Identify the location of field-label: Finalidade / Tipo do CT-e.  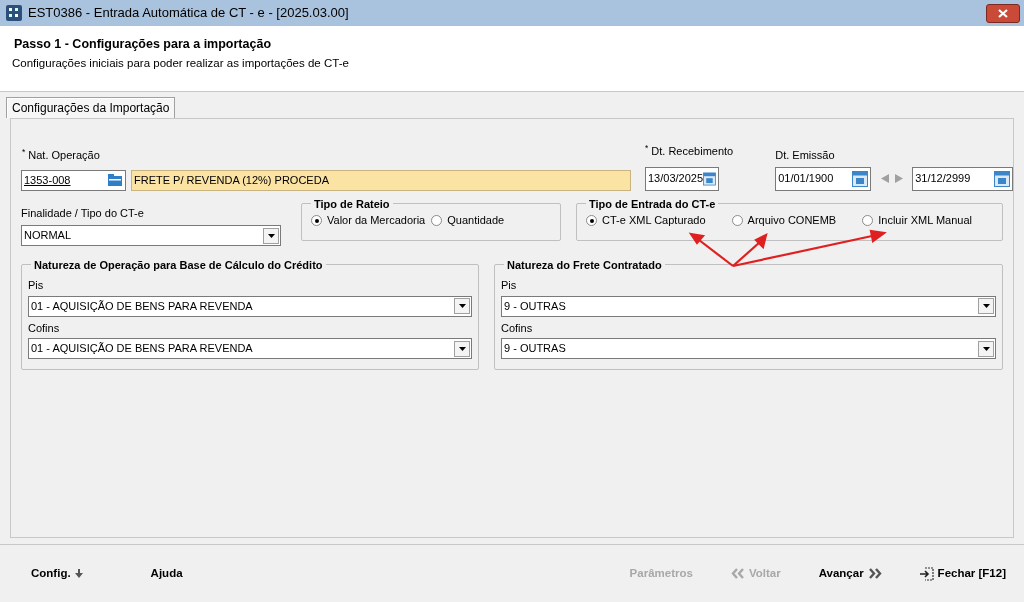
(83, 213).